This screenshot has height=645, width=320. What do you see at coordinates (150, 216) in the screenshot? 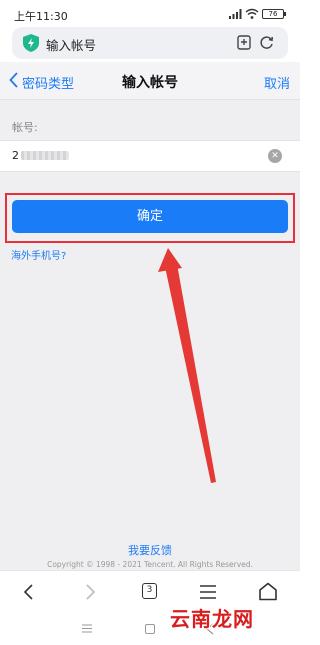
I see `confirm-button: 确定` at bounding box center [150, 216].